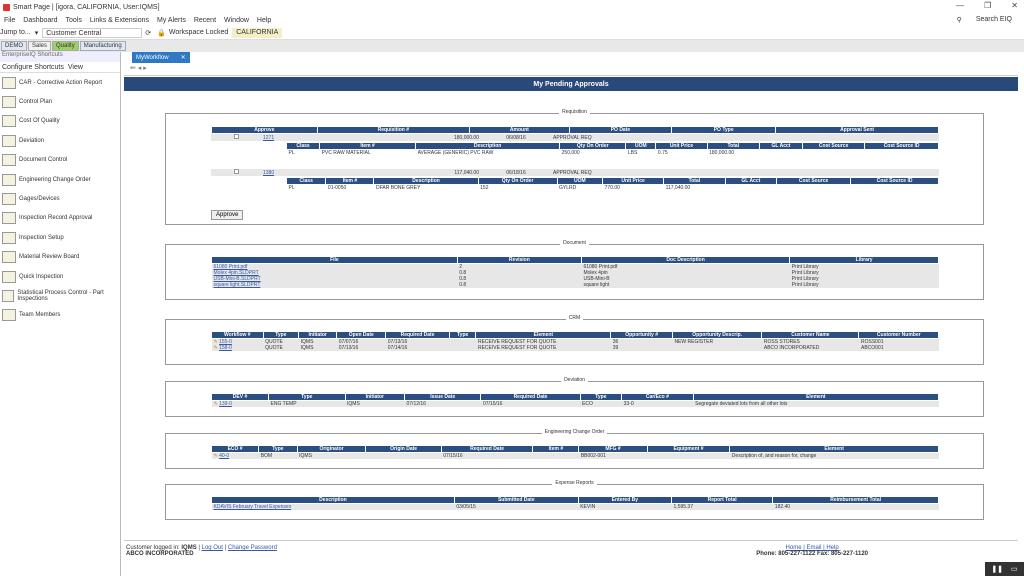 This screenshot has height=576, width=1024. I want to click on maximize-icon: ❐, so click(987, 5).